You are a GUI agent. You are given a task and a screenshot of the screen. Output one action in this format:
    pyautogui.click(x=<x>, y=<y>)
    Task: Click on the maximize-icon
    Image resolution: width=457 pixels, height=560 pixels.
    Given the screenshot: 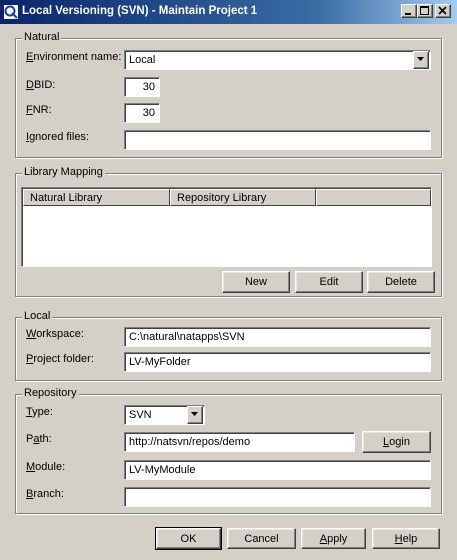 What is the action you would take?
    pyautogui.click(x=424, y=10)
    